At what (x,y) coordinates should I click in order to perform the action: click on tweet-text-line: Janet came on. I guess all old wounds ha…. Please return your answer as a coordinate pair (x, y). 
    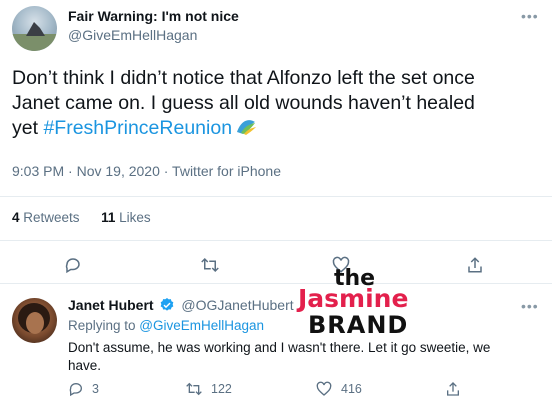
    Looking at the image, I should click on (243, 103).